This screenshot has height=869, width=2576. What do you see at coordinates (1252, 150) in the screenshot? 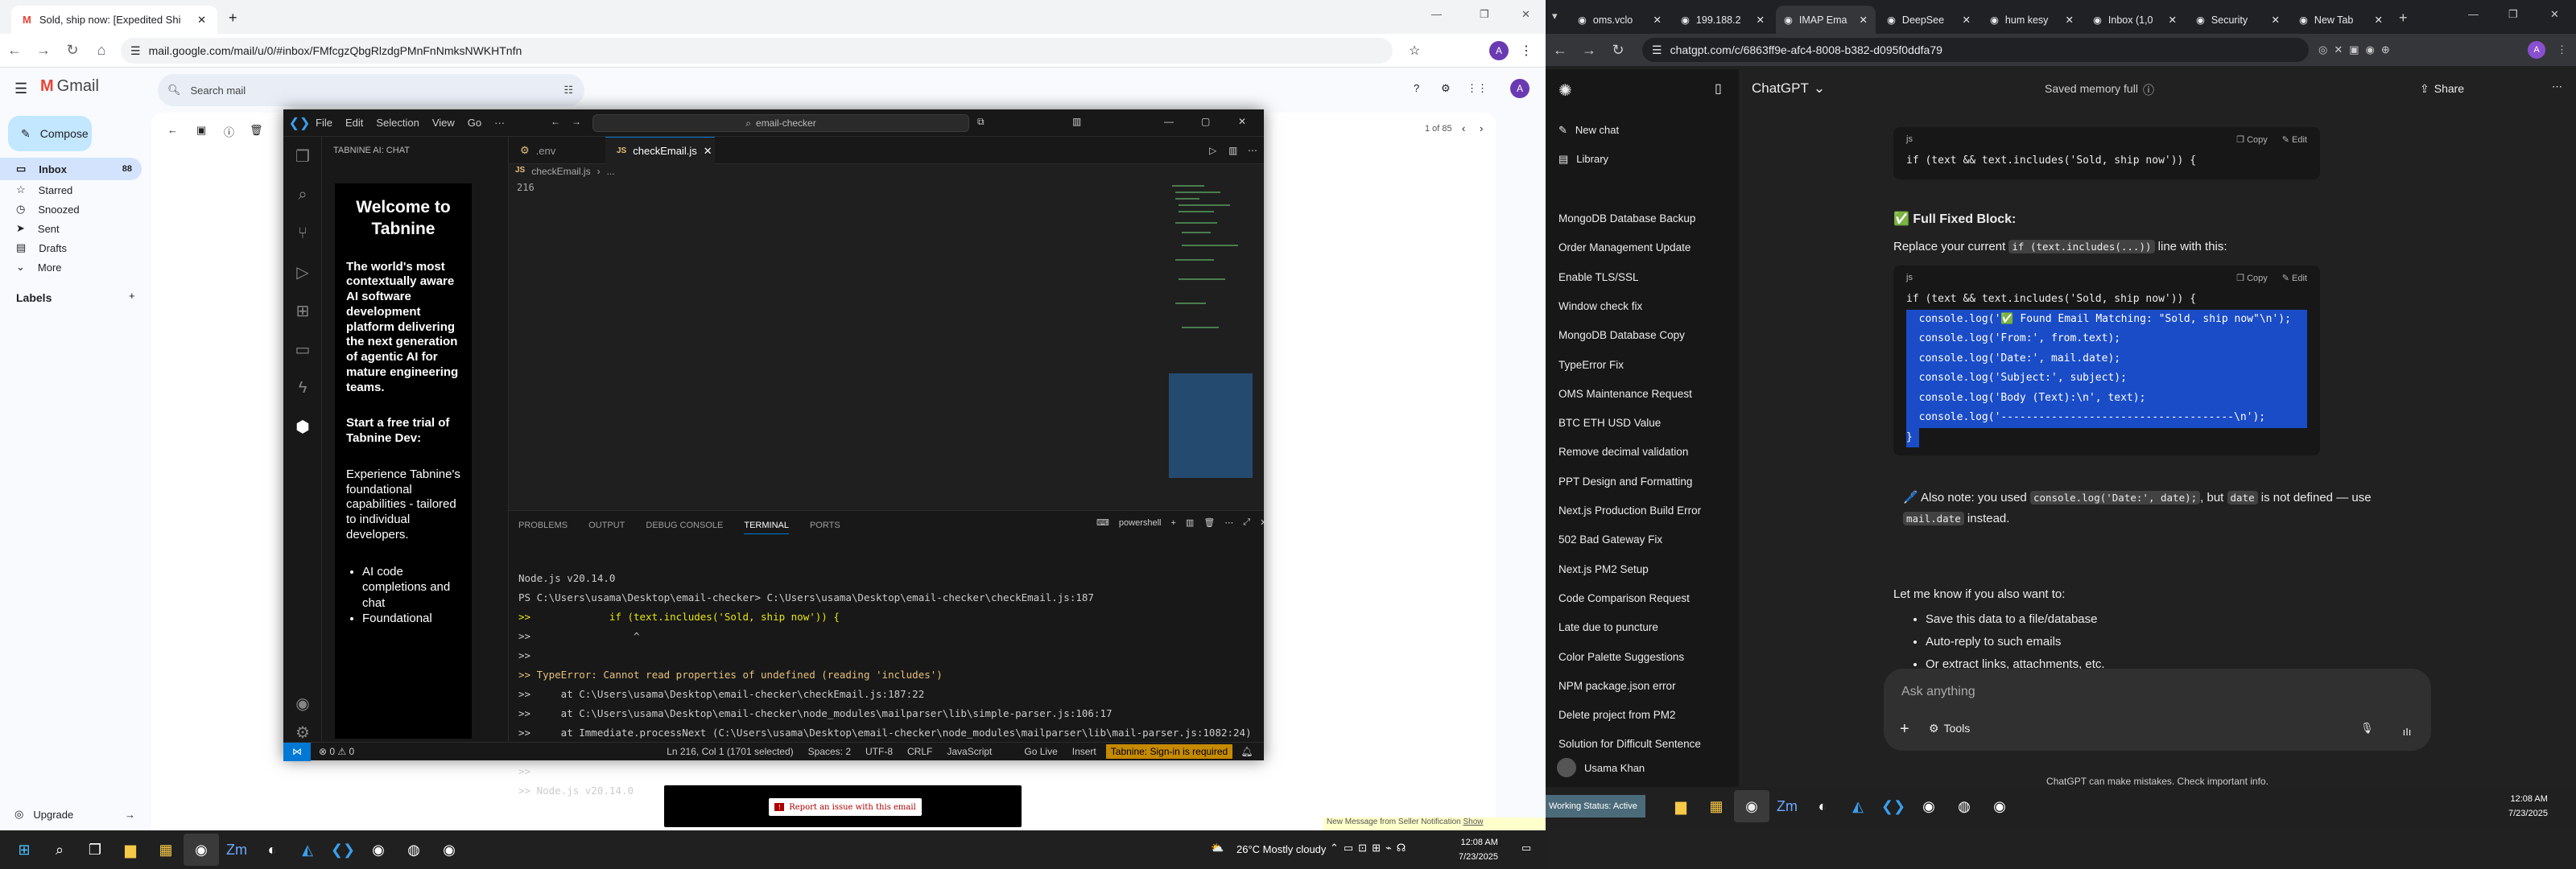
I see `more-icon: ⋯` at bounding box center [1252, 150].